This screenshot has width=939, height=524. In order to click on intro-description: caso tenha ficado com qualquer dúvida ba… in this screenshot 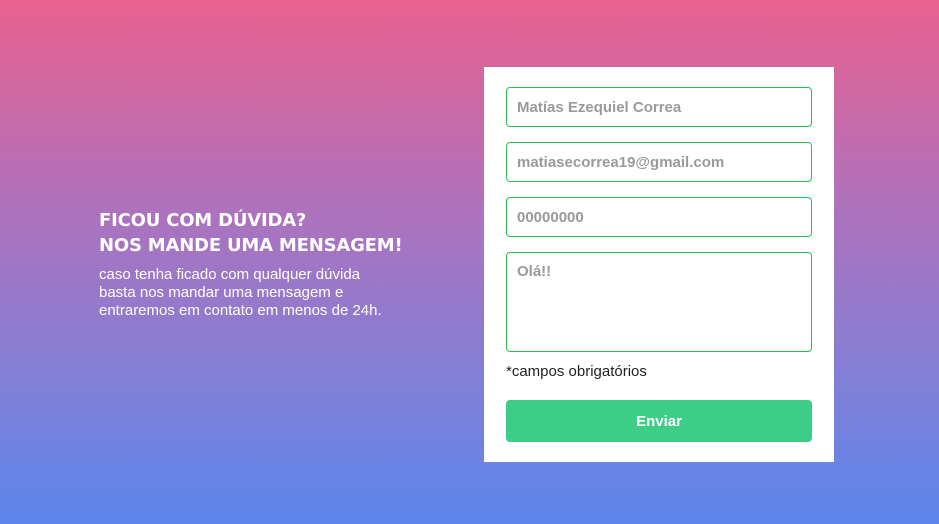, I will do `click(240, 292)`.